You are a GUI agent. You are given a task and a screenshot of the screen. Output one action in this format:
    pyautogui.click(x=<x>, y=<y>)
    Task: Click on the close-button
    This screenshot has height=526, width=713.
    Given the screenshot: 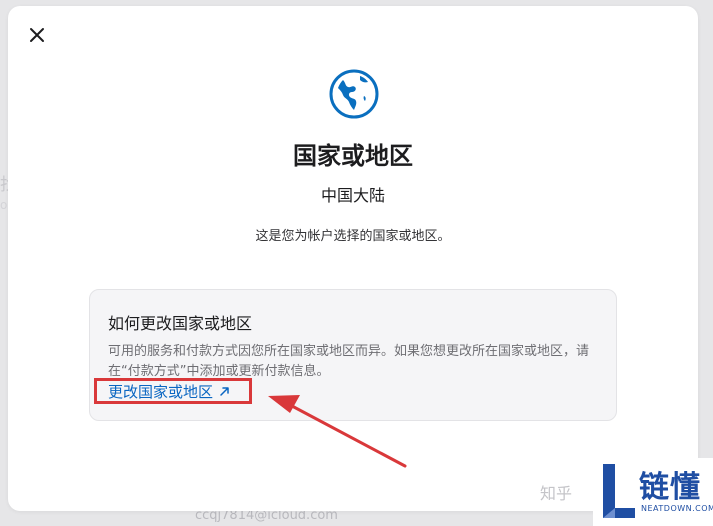 What is the action you would take?
    pyautogui.click(x=37, y=37)
    